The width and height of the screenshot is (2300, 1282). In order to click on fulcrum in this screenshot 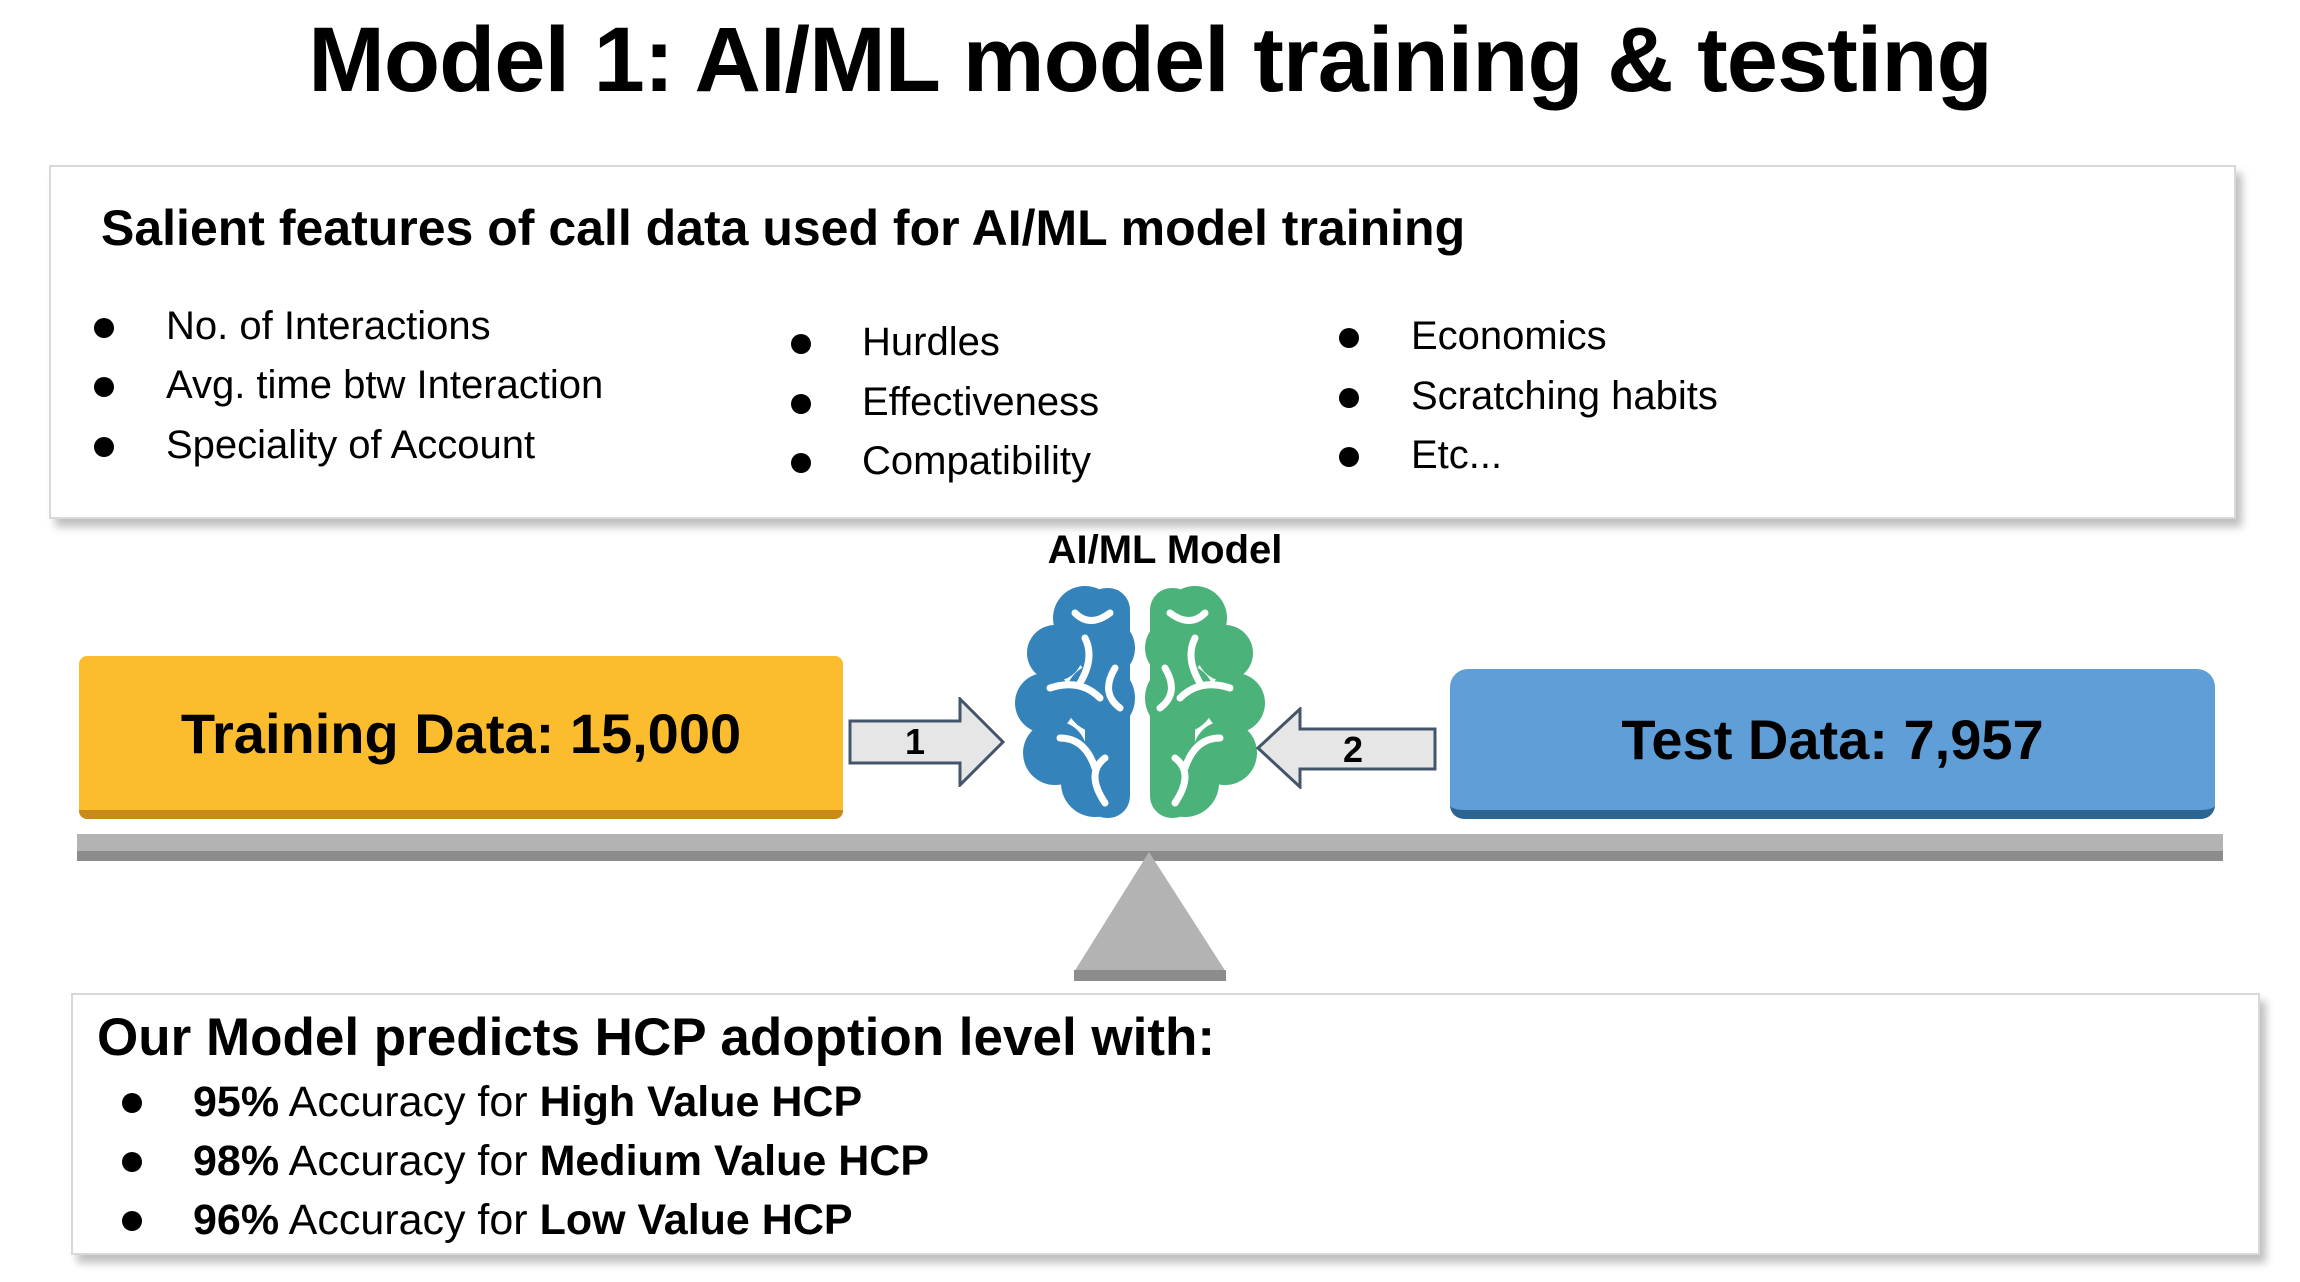, I will do `click(1150, 916)`.